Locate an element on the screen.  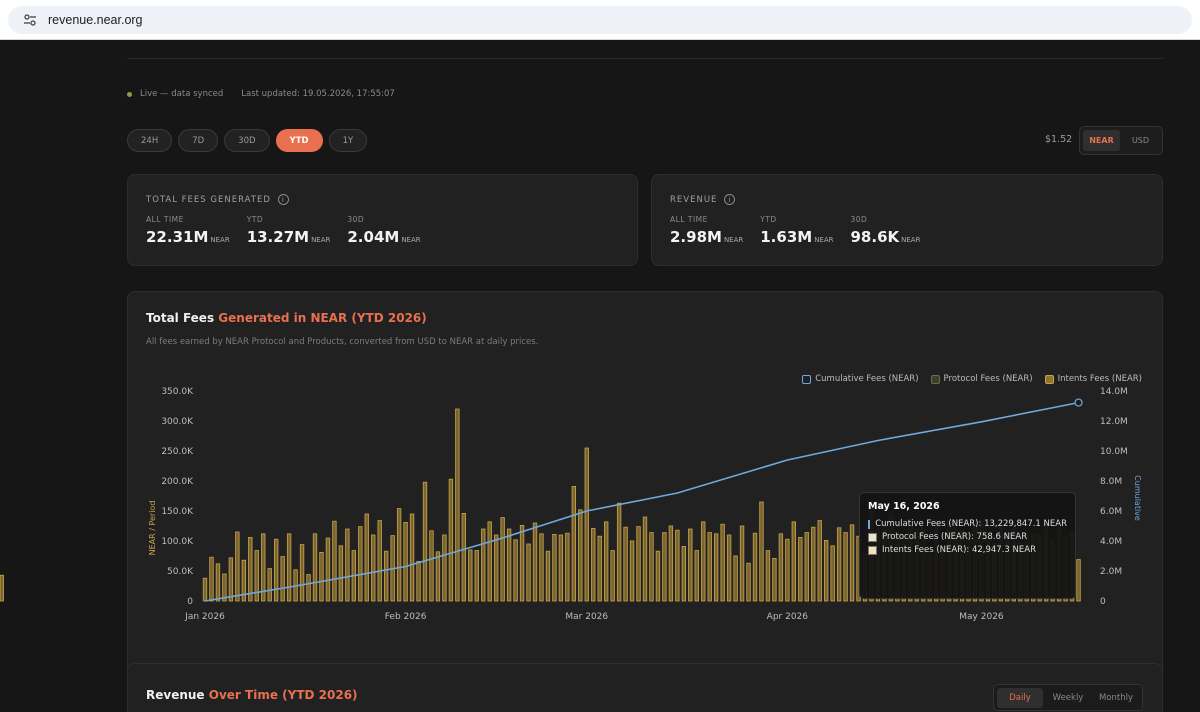
legend-label: Cumulative Fees (NEAR) is located at coordinates (867, 379).